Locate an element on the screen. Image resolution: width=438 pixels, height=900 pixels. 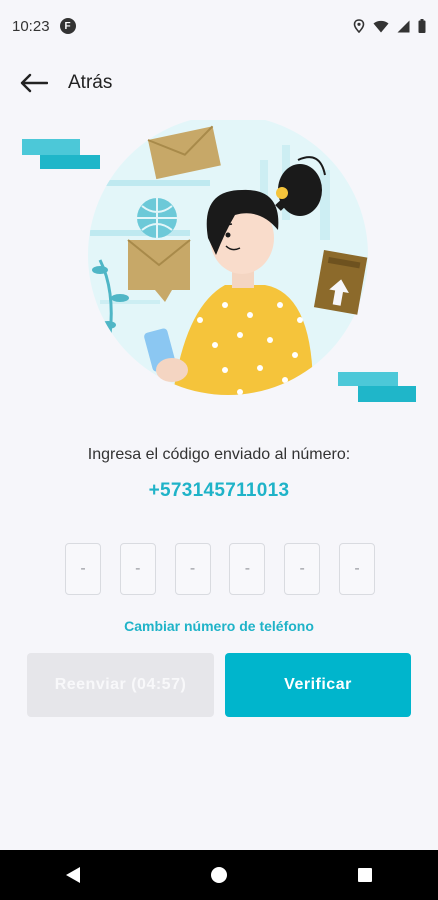
back-triangle-icon is located at coordinates (73, 875).